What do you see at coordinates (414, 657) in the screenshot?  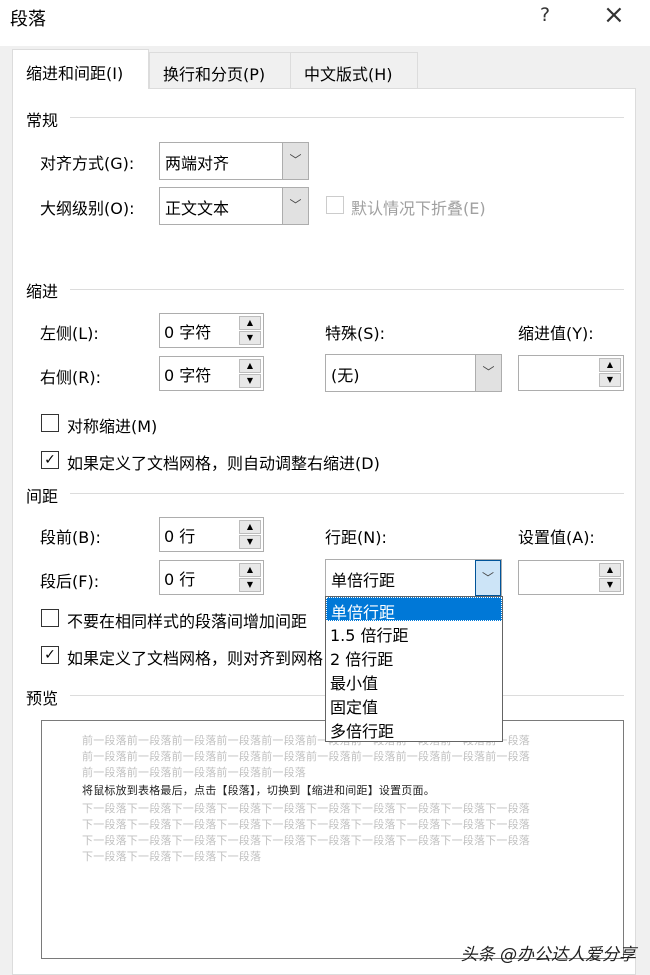 I see `option-double: 2 倍行距` at bounding box center [414, 657].